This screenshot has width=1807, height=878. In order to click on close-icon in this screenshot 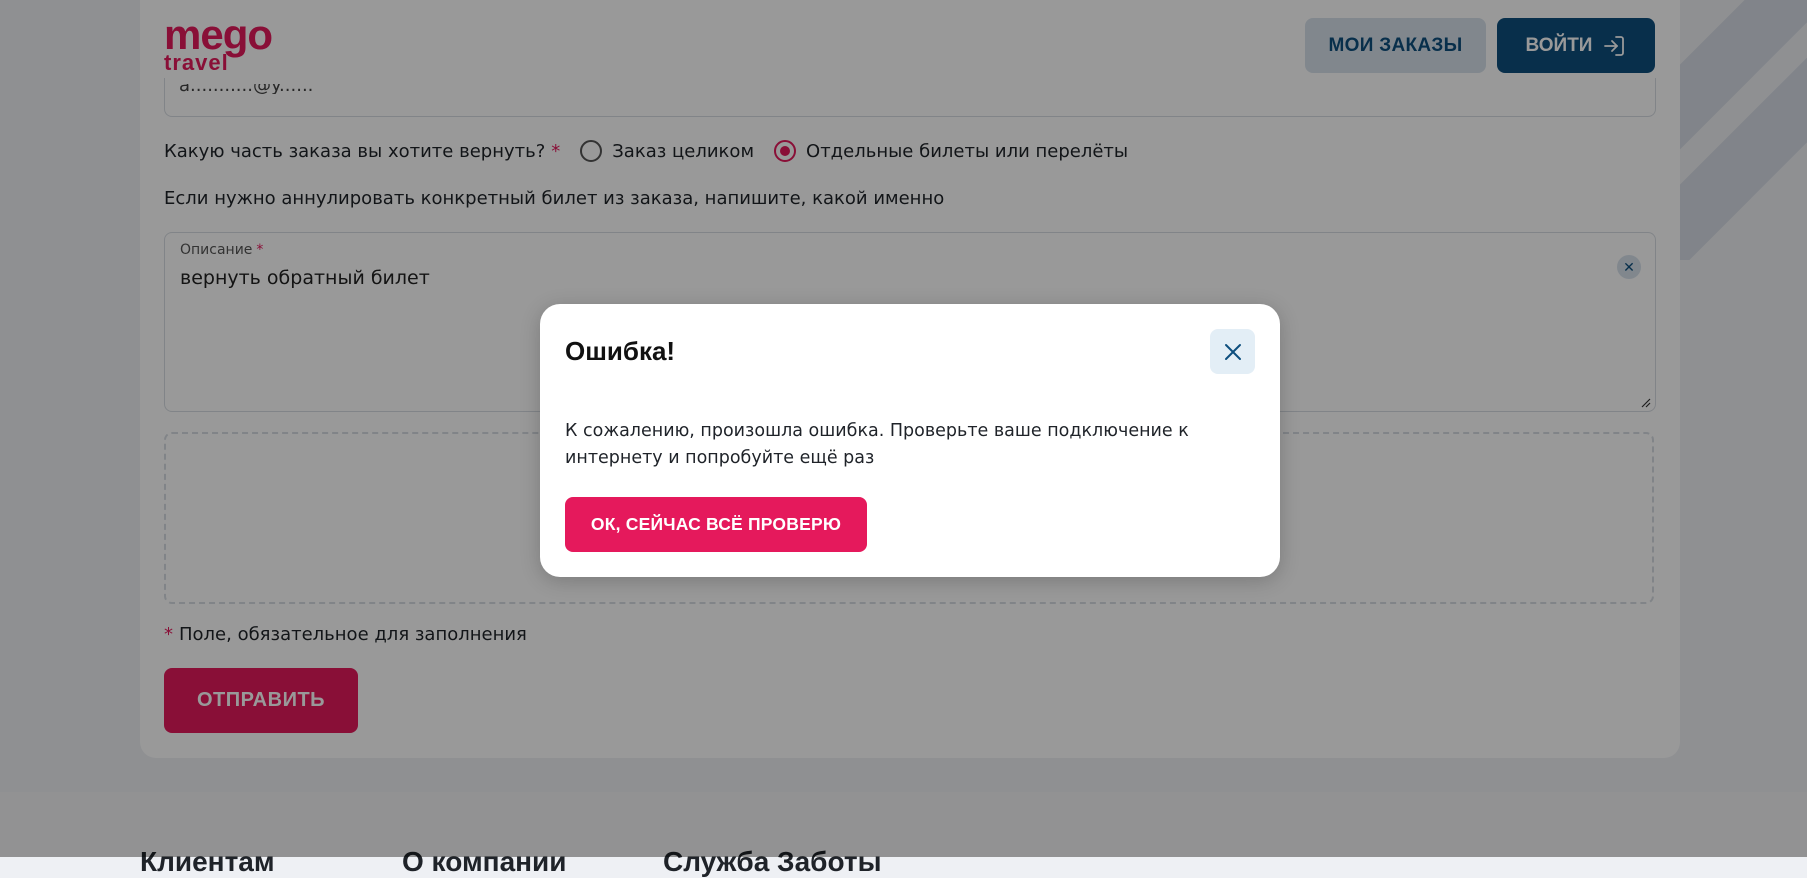, I will do `click(1232, 351)`.